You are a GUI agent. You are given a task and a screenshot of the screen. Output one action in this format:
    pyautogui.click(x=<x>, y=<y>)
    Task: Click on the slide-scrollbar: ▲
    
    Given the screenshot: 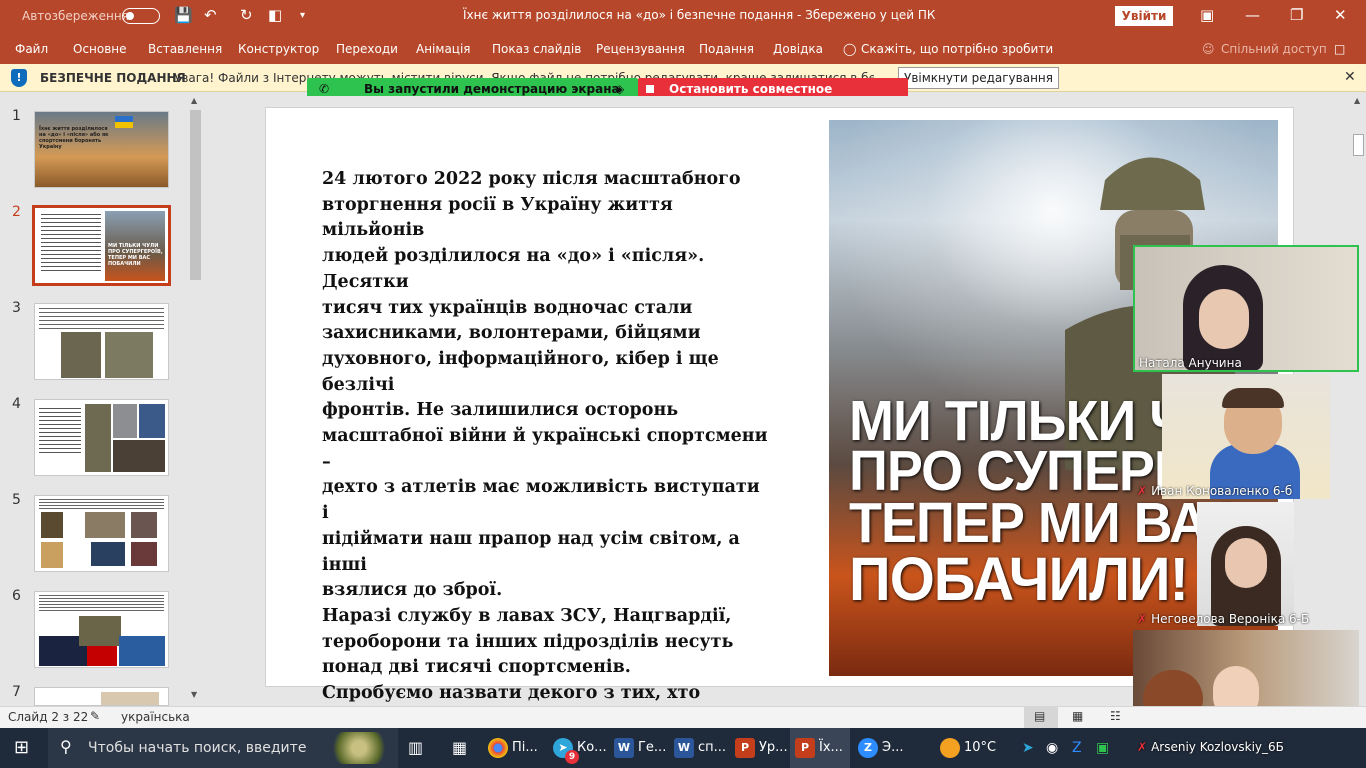 What is the action you would take?
    pyautogui.click(x=1358, y=400)
    